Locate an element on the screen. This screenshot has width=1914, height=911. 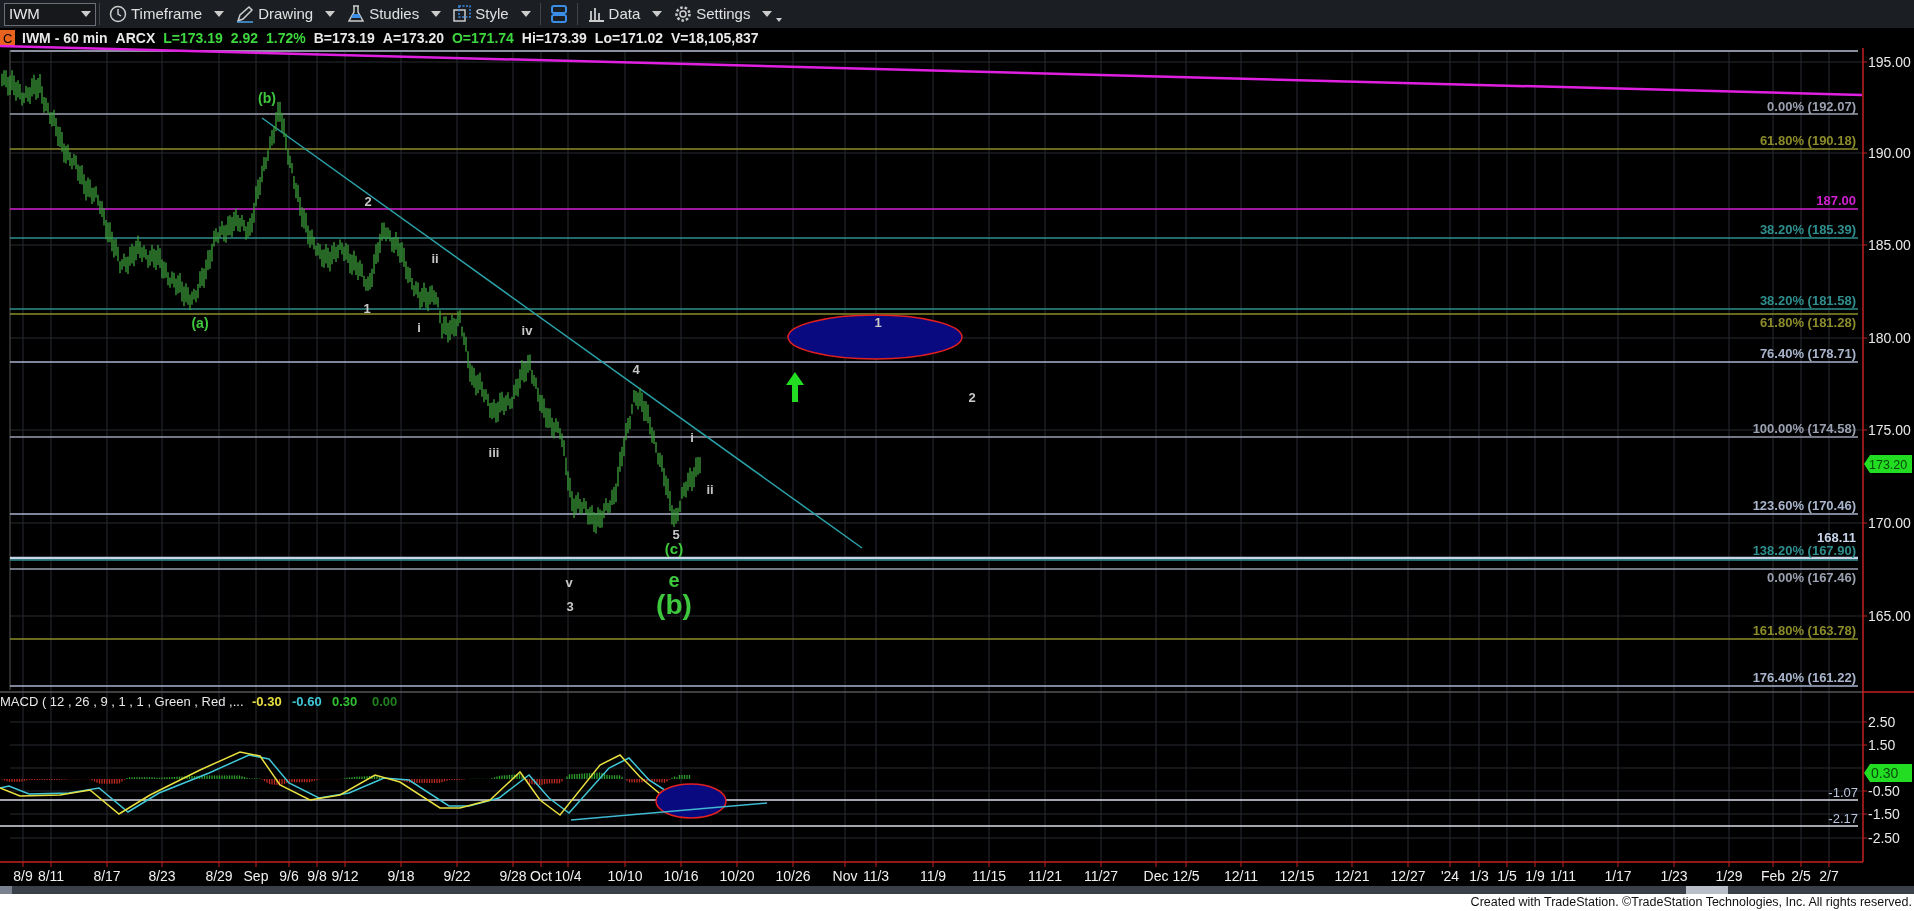
wave-label: 4 is located at coordinates (636, 369).